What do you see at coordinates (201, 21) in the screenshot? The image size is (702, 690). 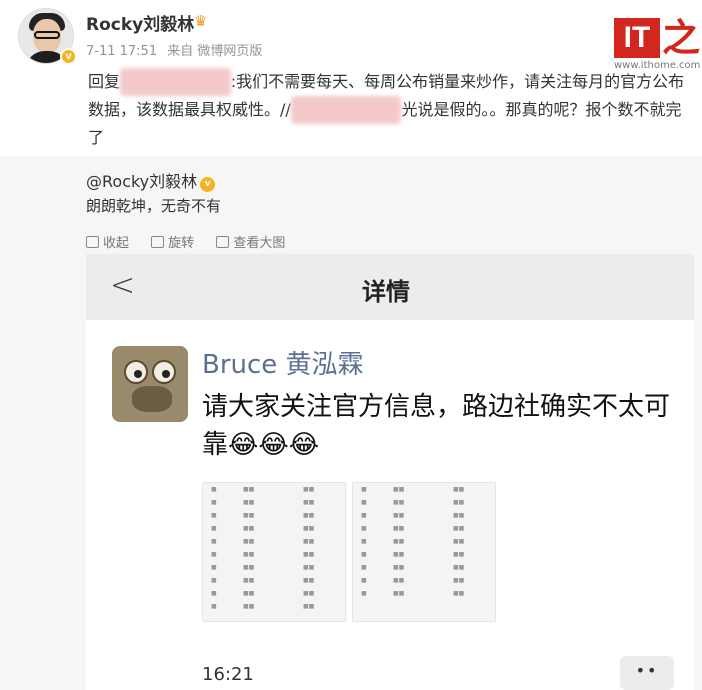 I see `crown-icon: ♛` at bounding box center [201, 21].